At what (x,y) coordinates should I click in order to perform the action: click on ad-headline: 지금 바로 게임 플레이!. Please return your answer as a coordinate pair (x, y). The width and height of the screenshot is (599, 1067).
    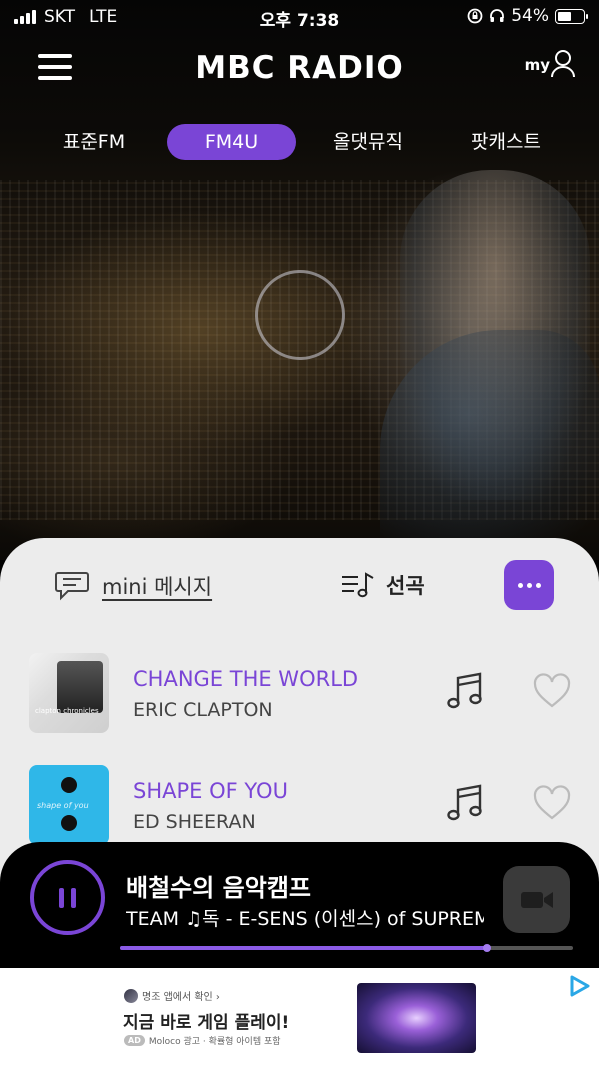
    Looking at the image, I should click on (206, 1023).